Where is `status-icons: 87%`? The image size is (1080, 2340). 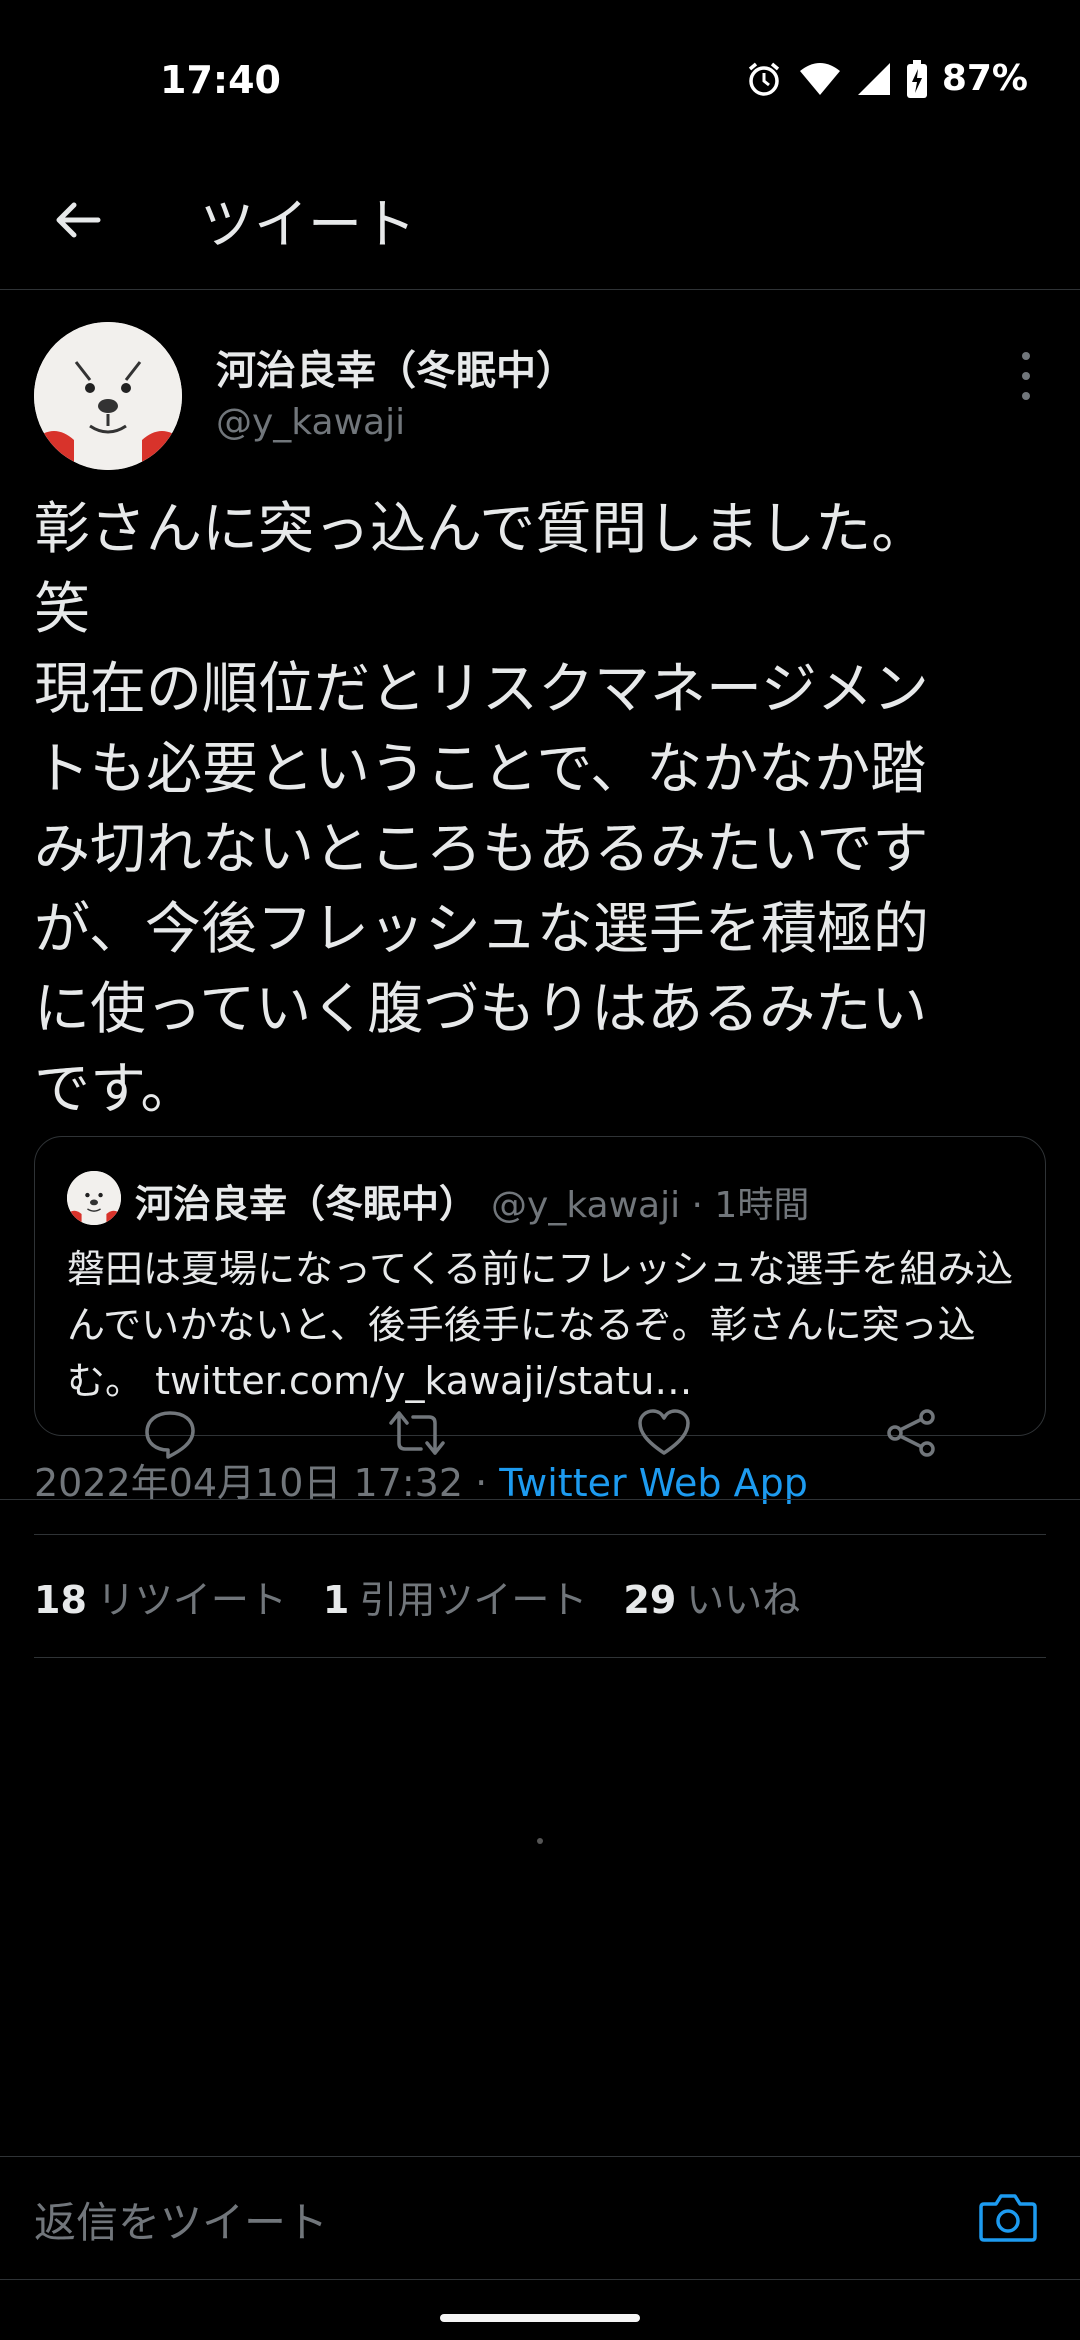 status-icons: 87% is located at coordinates (886, 78).